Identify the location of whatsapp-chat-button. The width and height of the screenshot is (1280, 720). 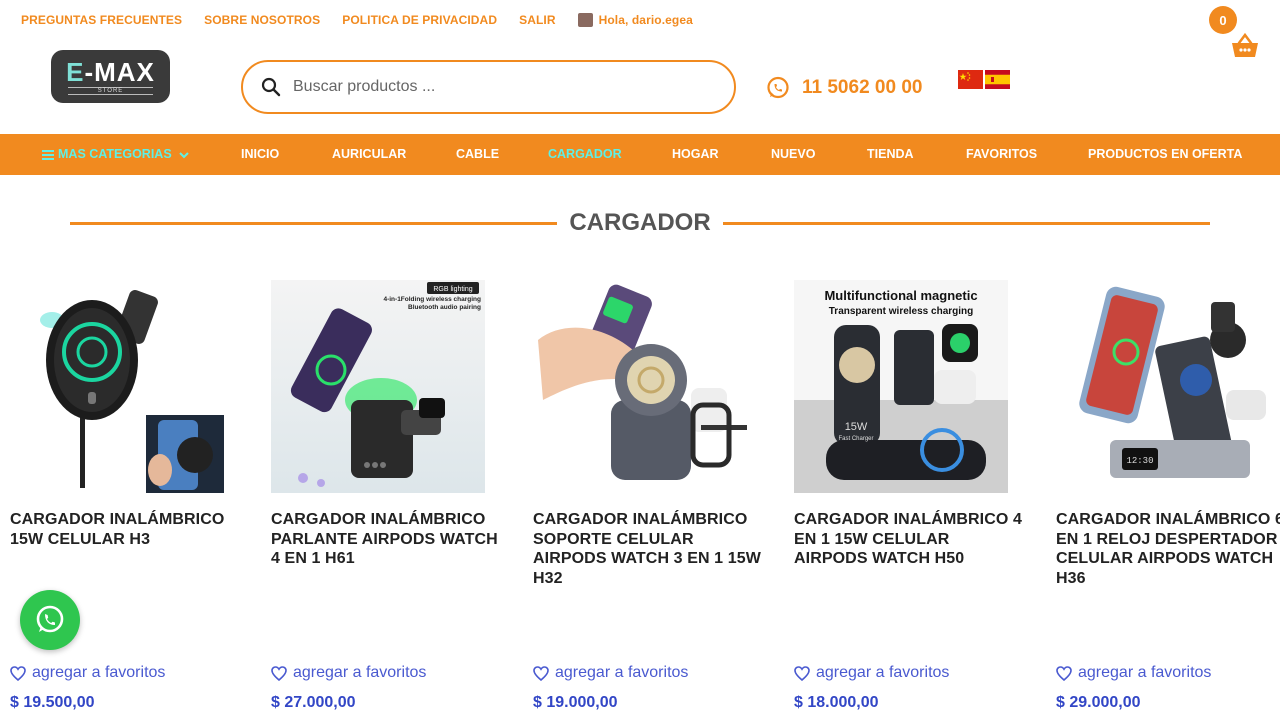
(50, 620).